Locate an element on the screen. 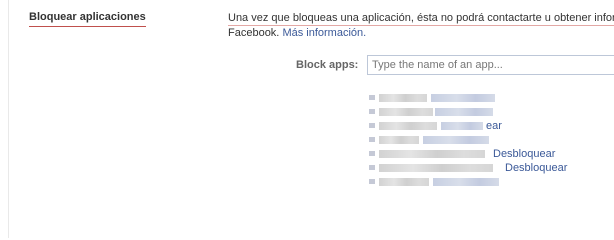  description-line-2: Facebook. Más información. is located at coordinates (421, 33).